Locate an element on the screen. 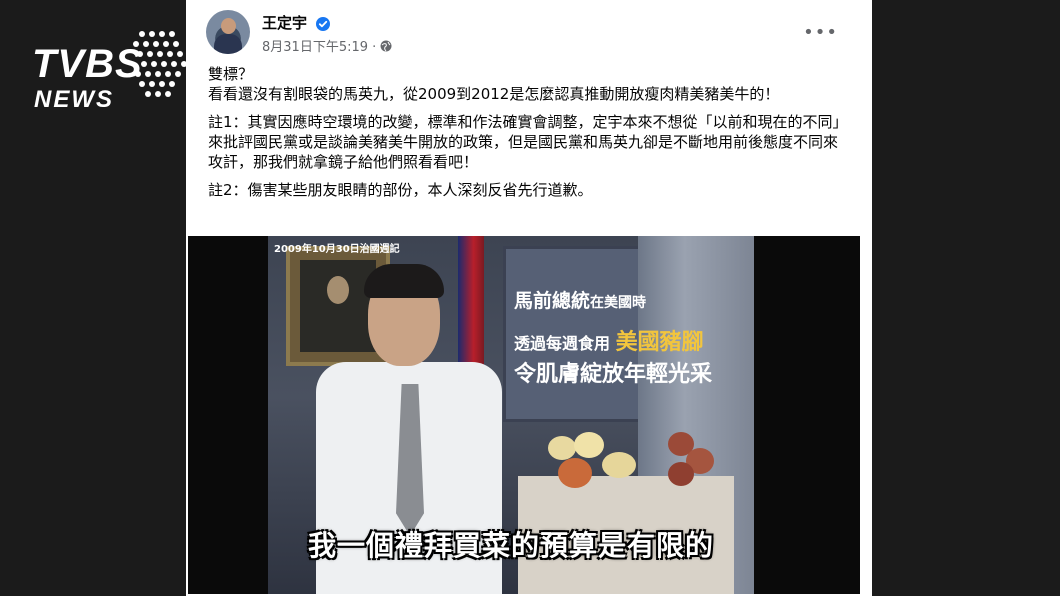 The height and width of the screenshot is (596, 1060). tvbs-news-logo: TVBS NEWS is located at coordinates (112, 71).